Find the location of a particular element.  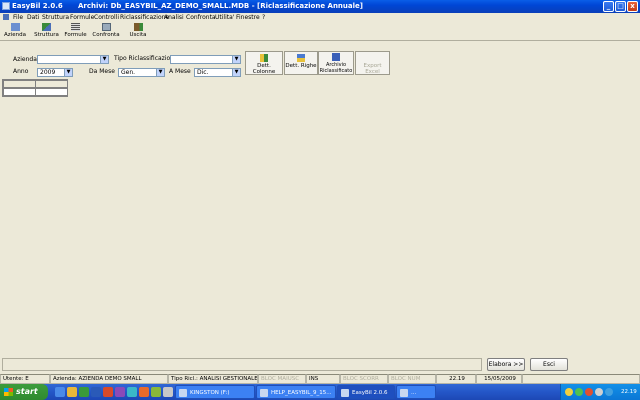

menu-finestre: Finestre is located at coordinates (248, 17).